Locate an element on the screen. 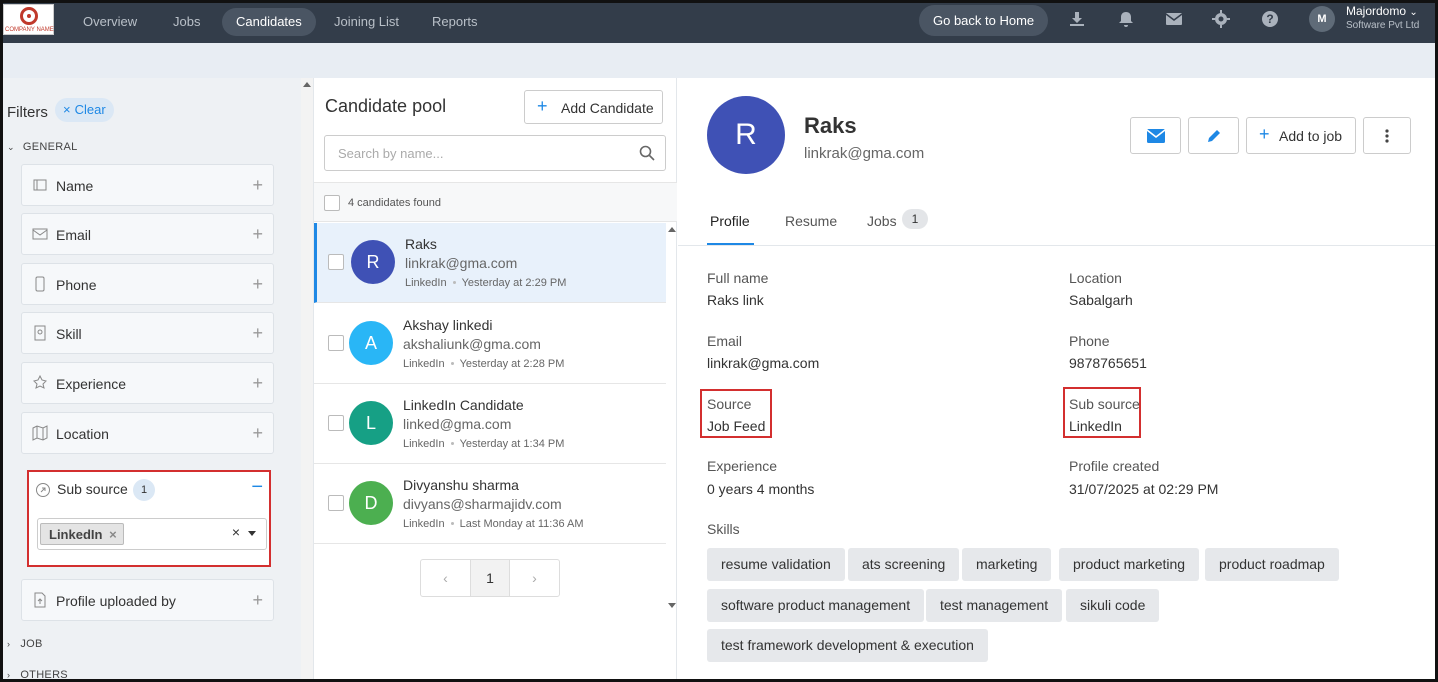 The height and width of the screenshot is (682, 1438). select-all-checkbox is located at coordinates (332, 203).